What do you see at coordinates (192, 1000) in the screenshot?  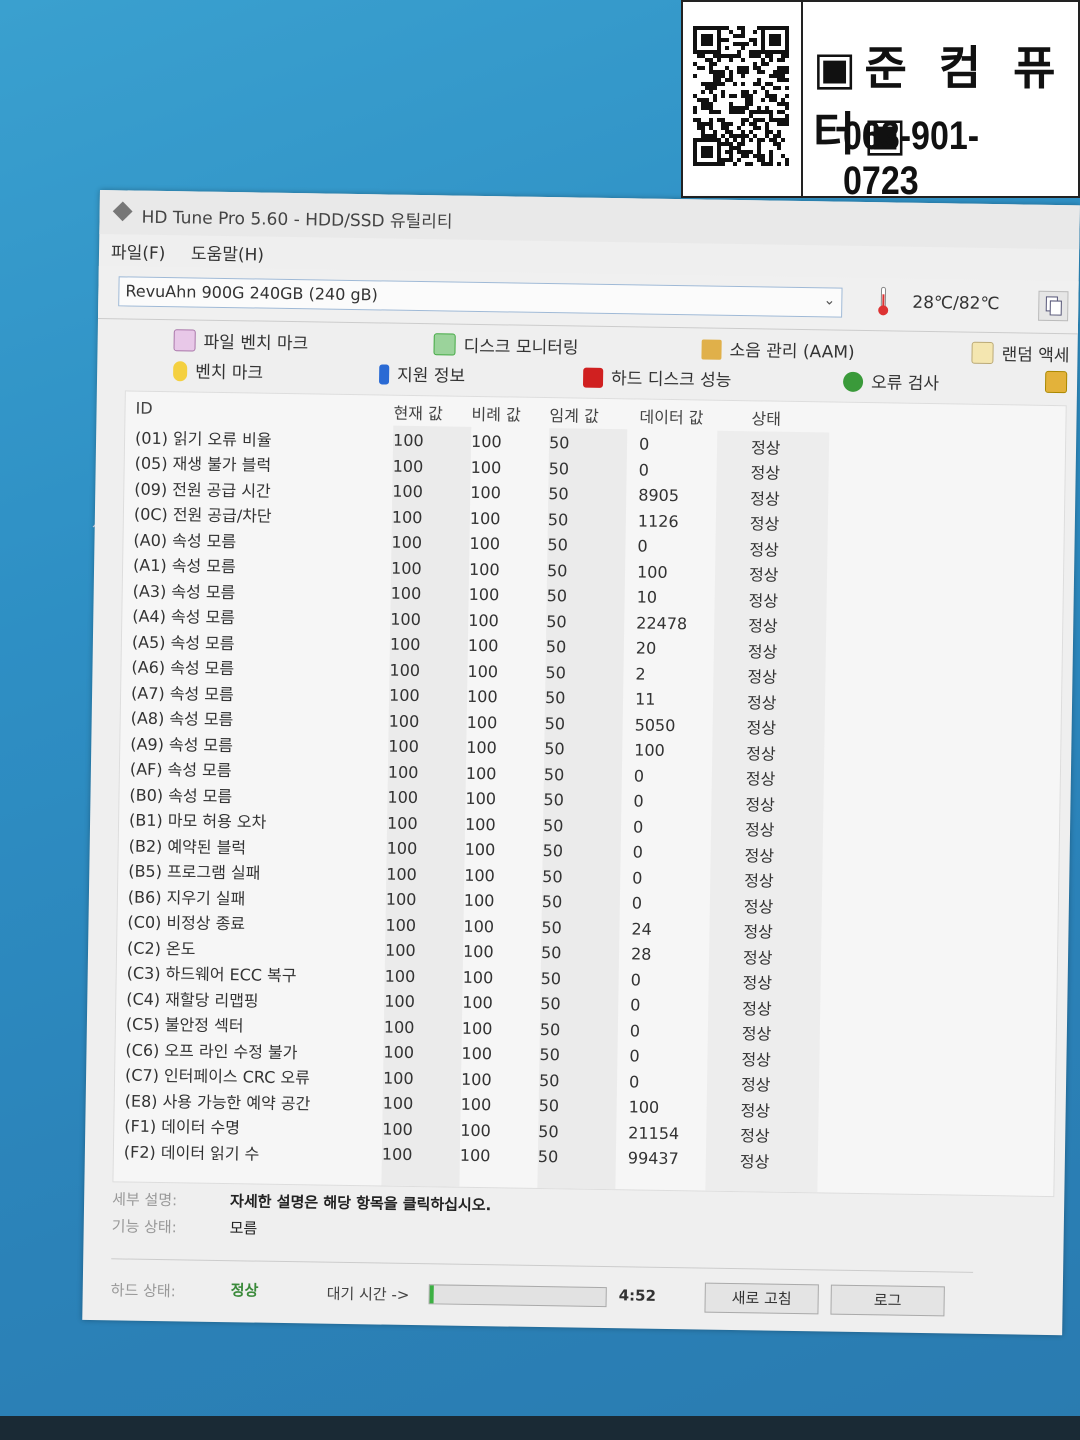 I see `cell-attribute: (C4) 재할당 리맵핑` at bounding box center [192, 1000].